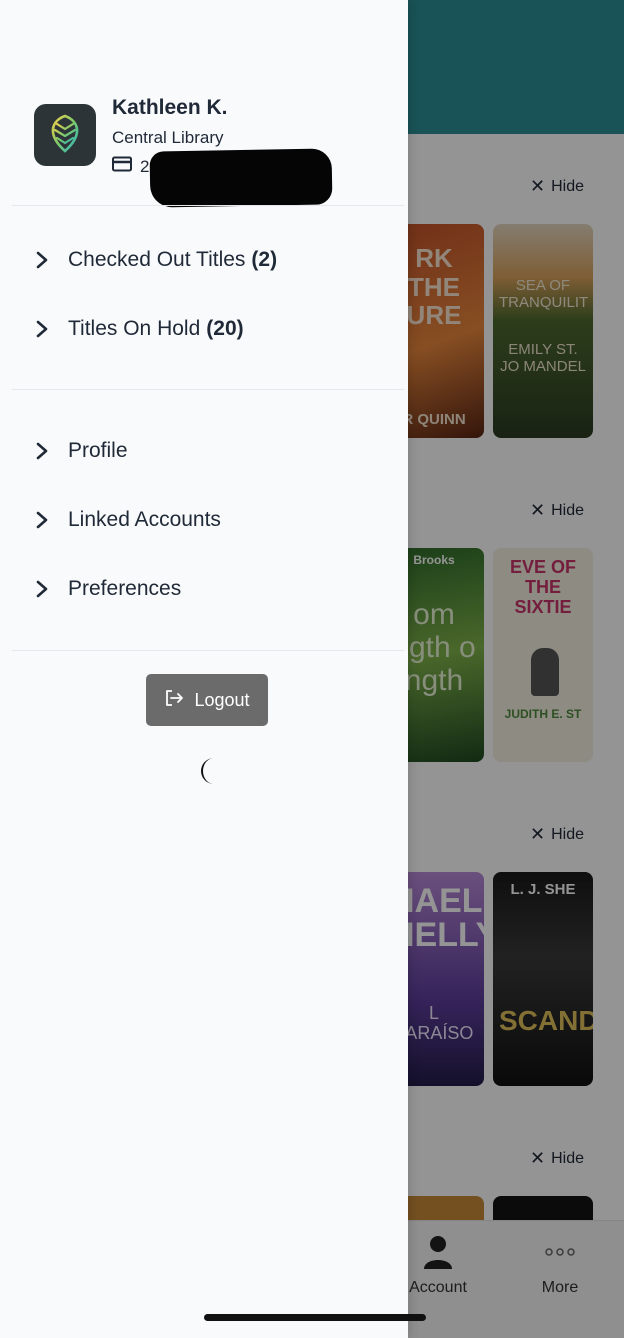 This screenshot has width=624, height=1338. I want to click on nav-titles-on-hold: Titles On Hold (20), so click(214, 329).